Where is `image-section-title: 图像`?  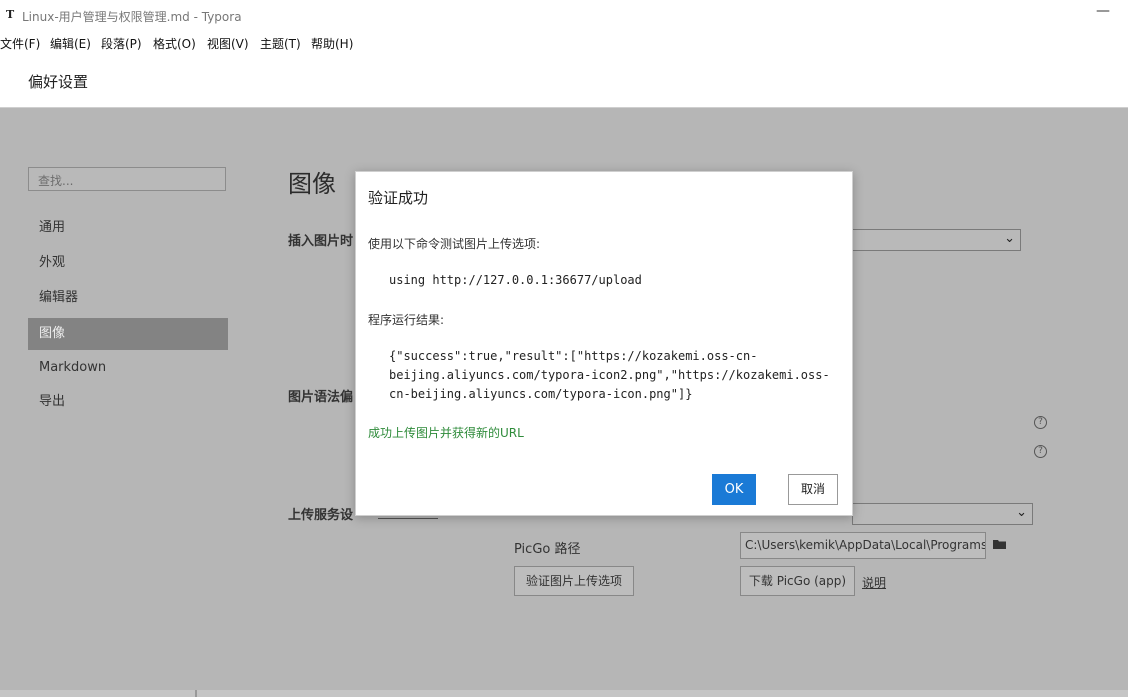 image-section-title: 图像 is located at coordinates (312, 184).